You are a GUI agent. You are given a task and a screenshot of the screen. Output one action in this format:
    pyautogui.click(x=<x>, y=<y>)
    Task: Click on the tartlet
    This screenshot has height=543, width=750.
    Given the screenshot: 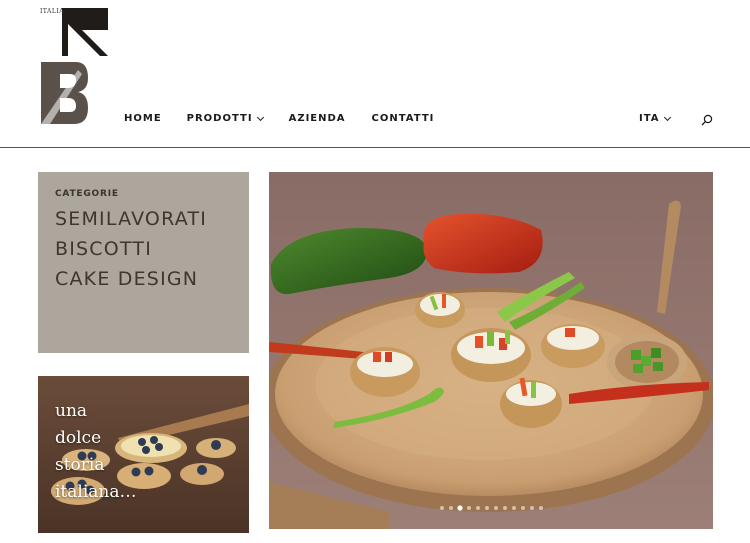 What is the action you would take?
    pyautogui.click(x=440, y=310)
    